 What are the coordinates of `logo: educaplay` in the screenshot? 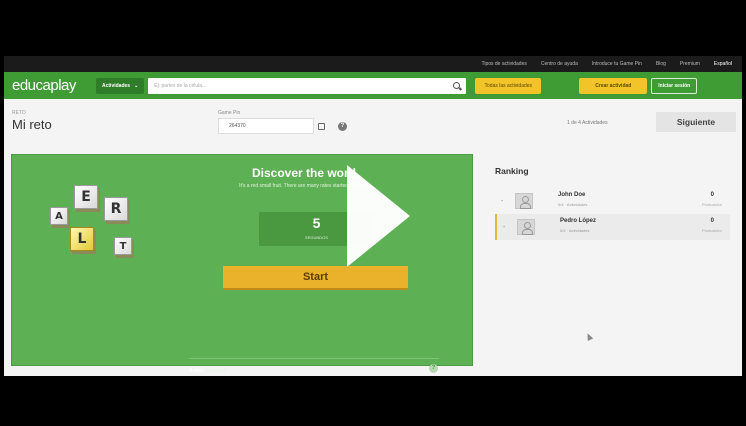 It's located at (54, 85).